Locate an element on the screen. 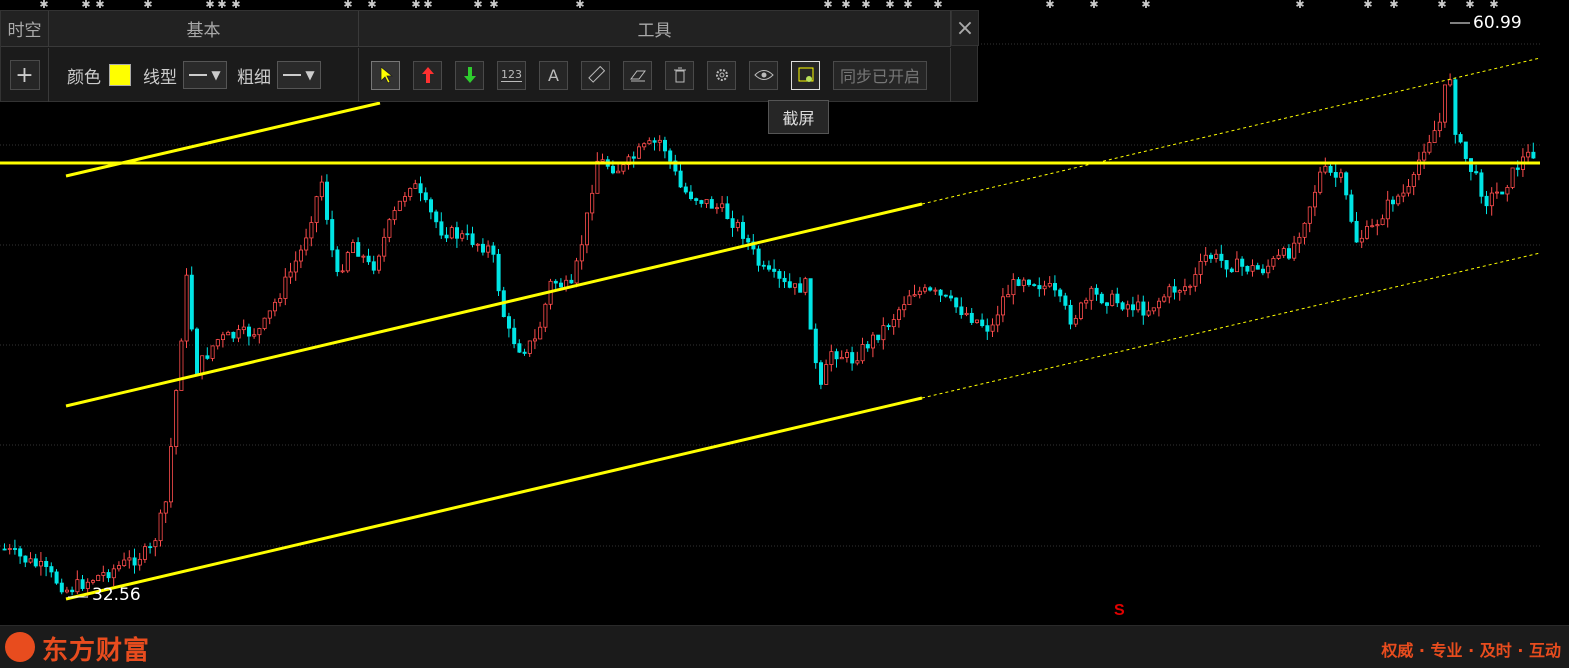  arrow-up-icon is located at coordinates (427, 75).